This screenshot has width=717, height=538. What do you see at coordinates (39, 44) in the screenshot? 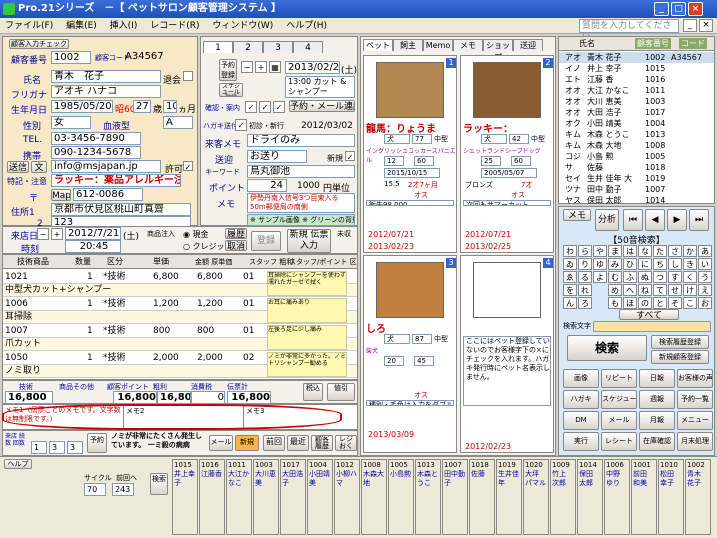
I see `input-check-button: 顧客入力チェック` at bounding box center [39, 44].